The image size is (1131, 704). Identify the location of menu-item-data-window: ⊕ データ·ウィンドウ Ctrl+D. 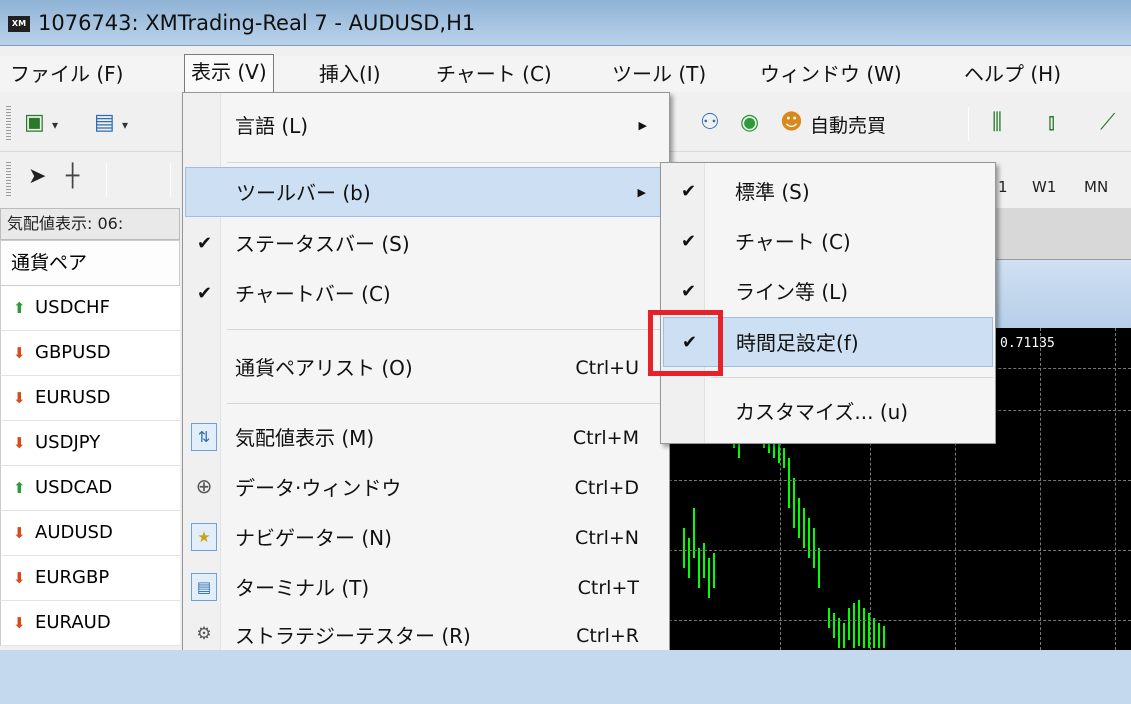
(426, 488).